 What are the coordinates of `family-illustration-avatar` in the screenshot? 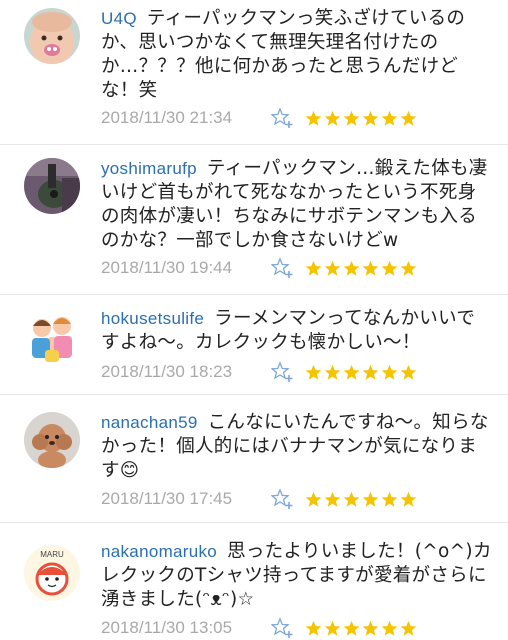 It's located at (52, 336).